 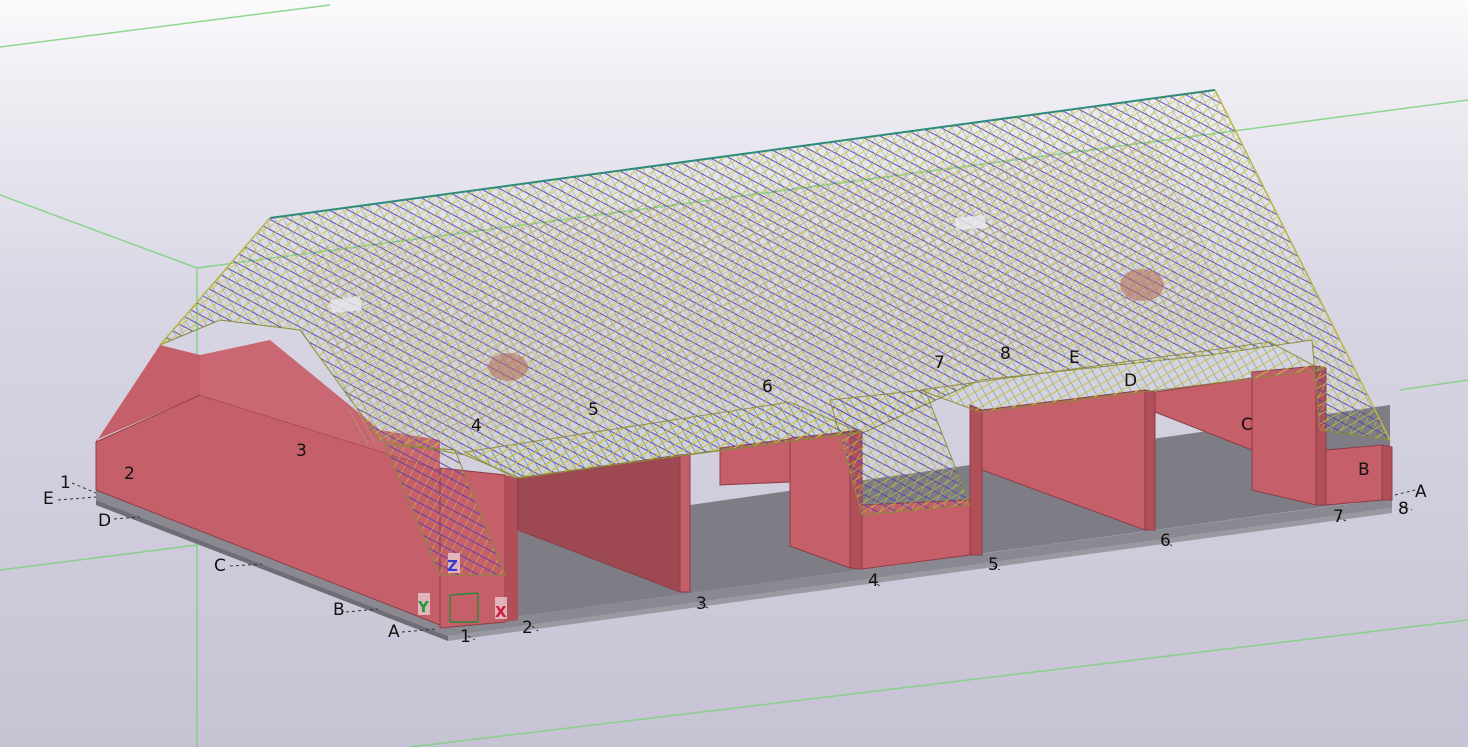 What do you see at coordinates (701, 604) in the screenshot?
I see `grid-label-3: 3` at bounding box center [701, 604].